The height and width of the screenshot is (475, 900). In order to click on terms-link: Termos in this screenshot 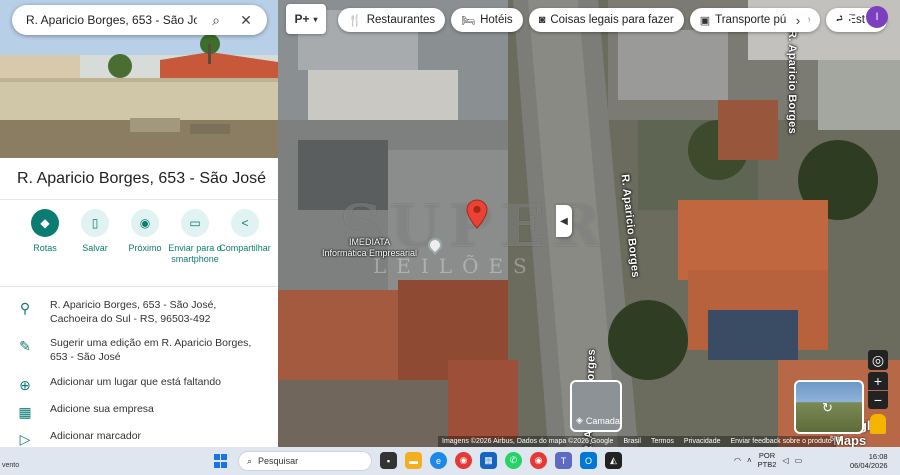, I will do `click(662, 441)`.